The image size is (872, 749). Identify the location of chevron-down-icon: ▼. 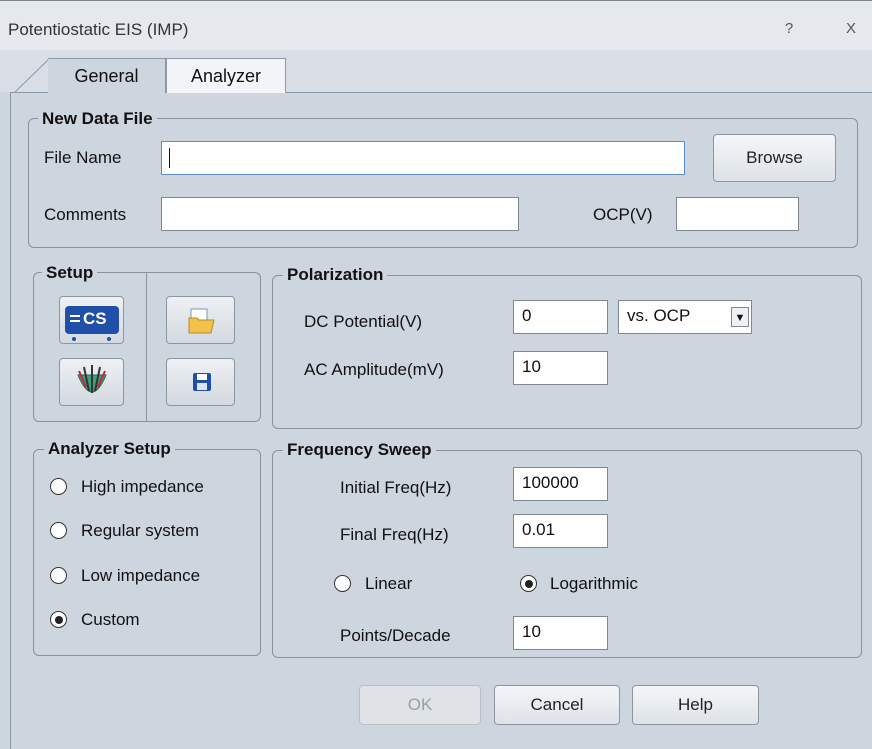
(740, 317).